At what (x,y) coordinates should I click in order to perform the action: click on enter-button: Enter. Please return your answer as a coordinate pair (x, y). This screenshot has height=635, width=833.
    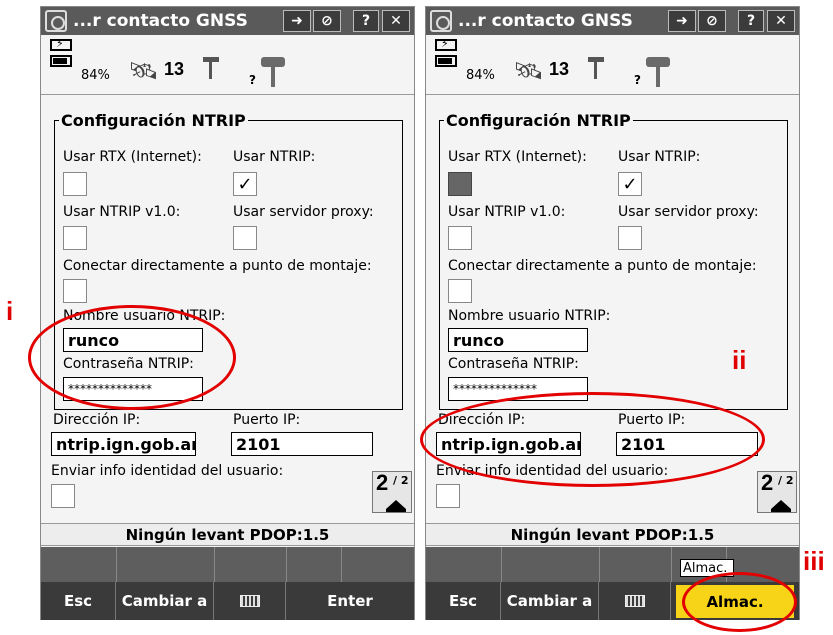
    Looking at the image, I should click on (350, 601).